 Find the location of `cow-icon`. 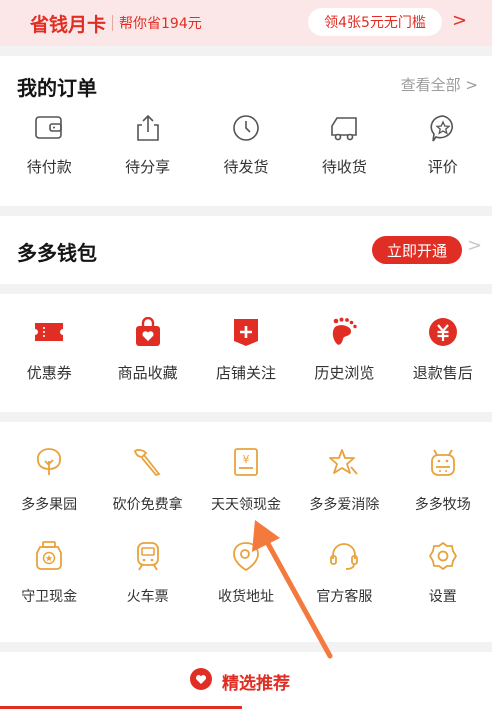

cow-icon is located at coordinates (443, 462).